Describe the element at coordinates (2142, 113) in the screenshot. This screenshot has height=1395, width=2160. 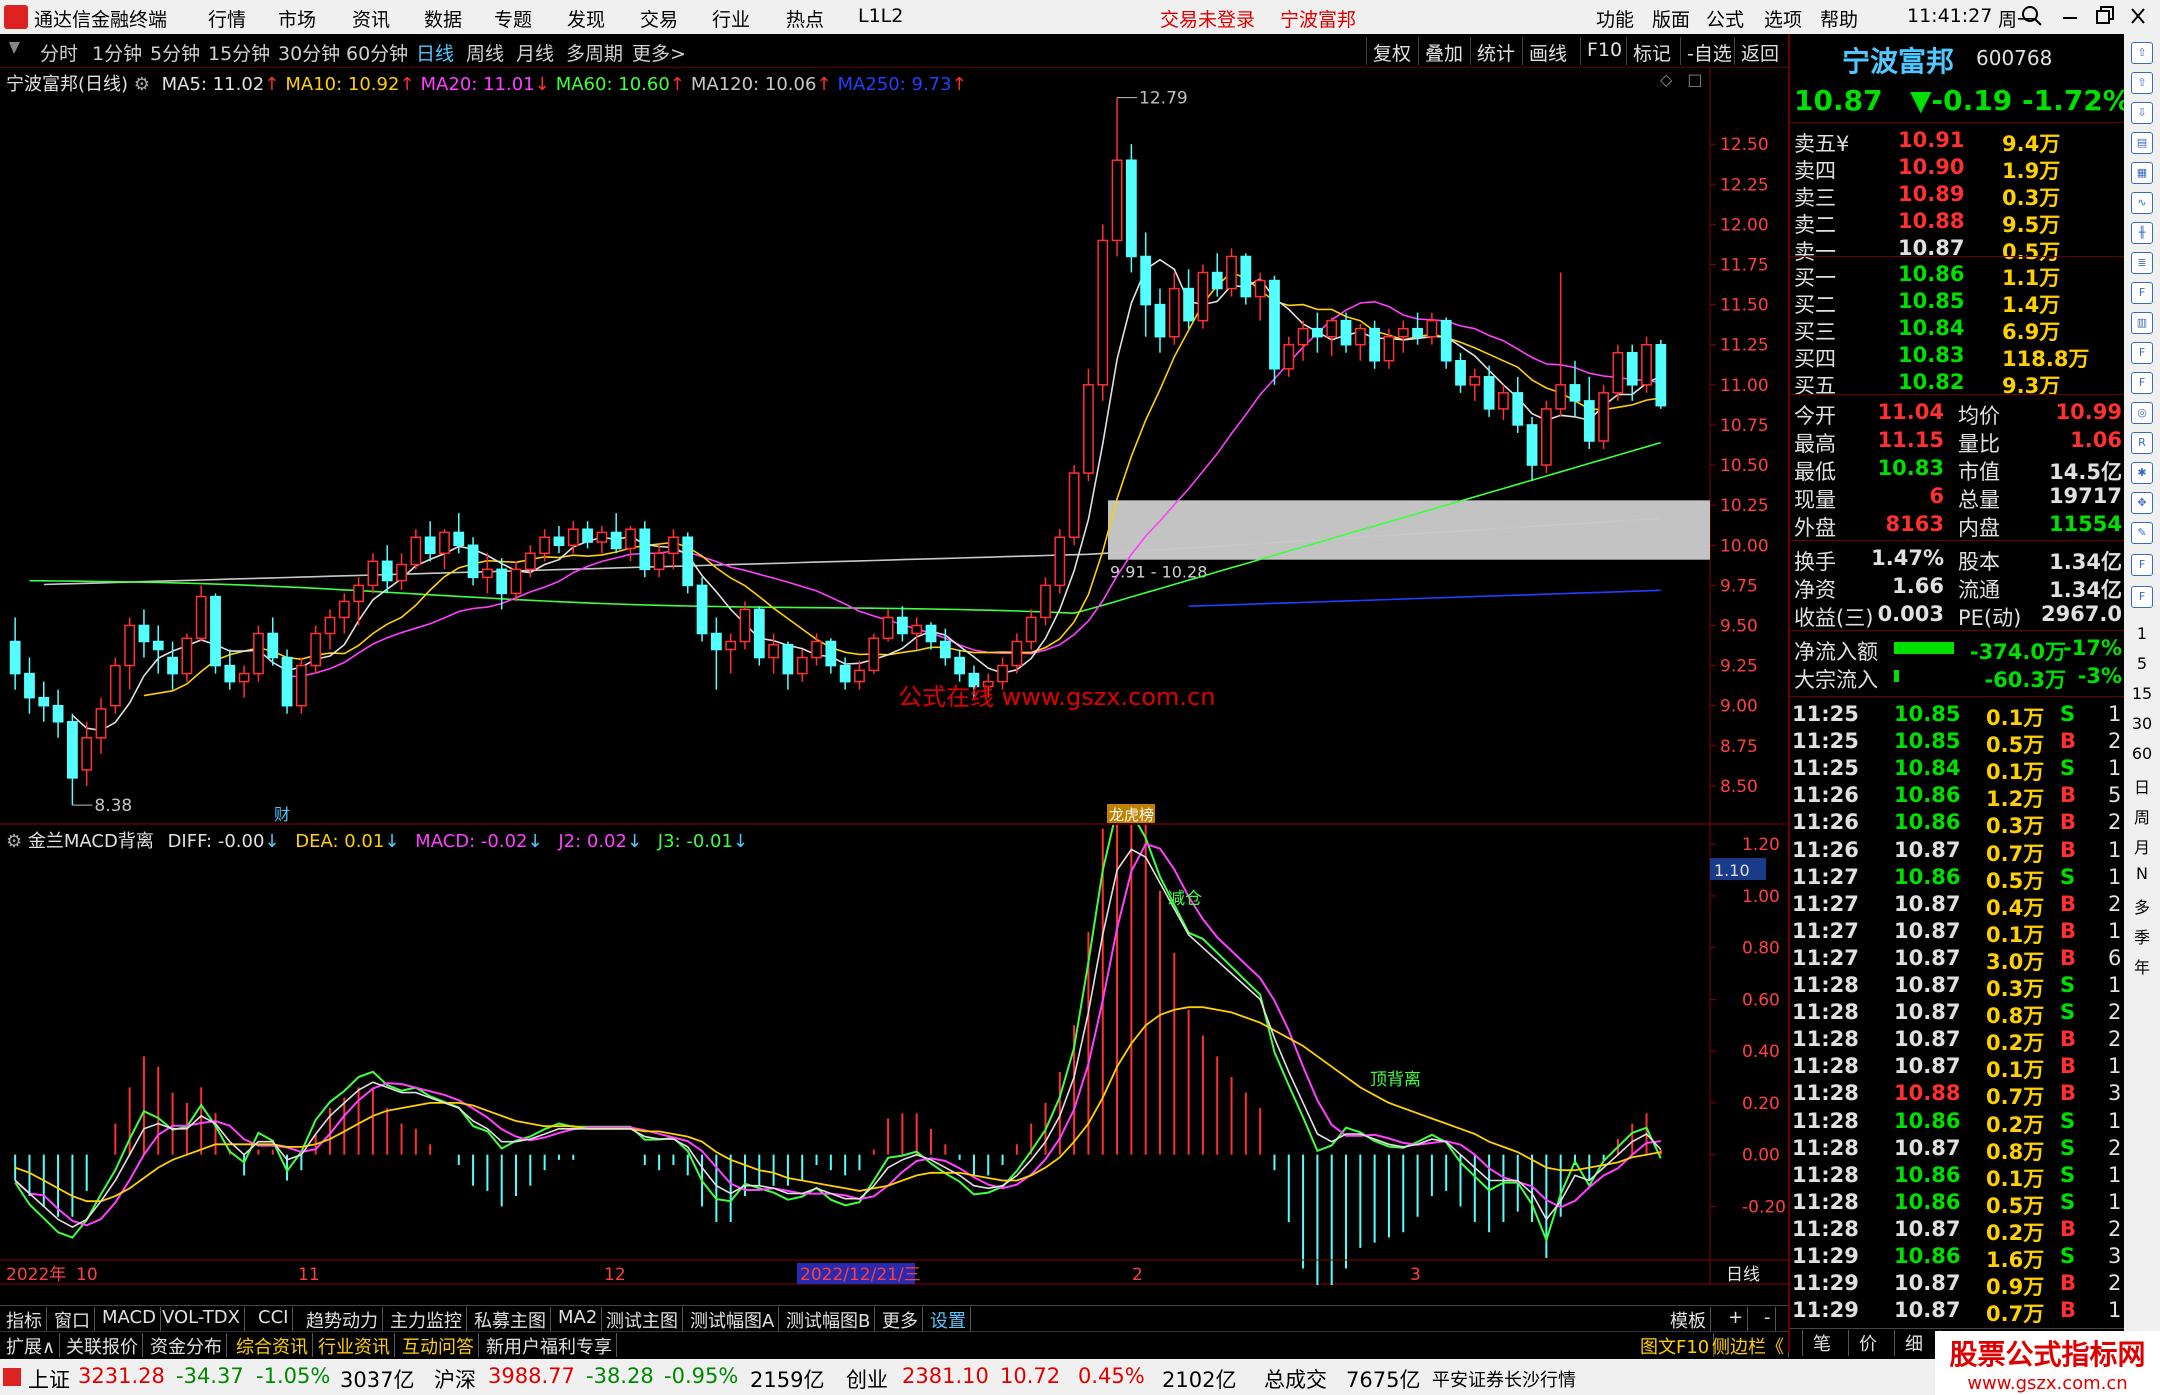
I see `down-arrow-icon: ⇩` at that location.